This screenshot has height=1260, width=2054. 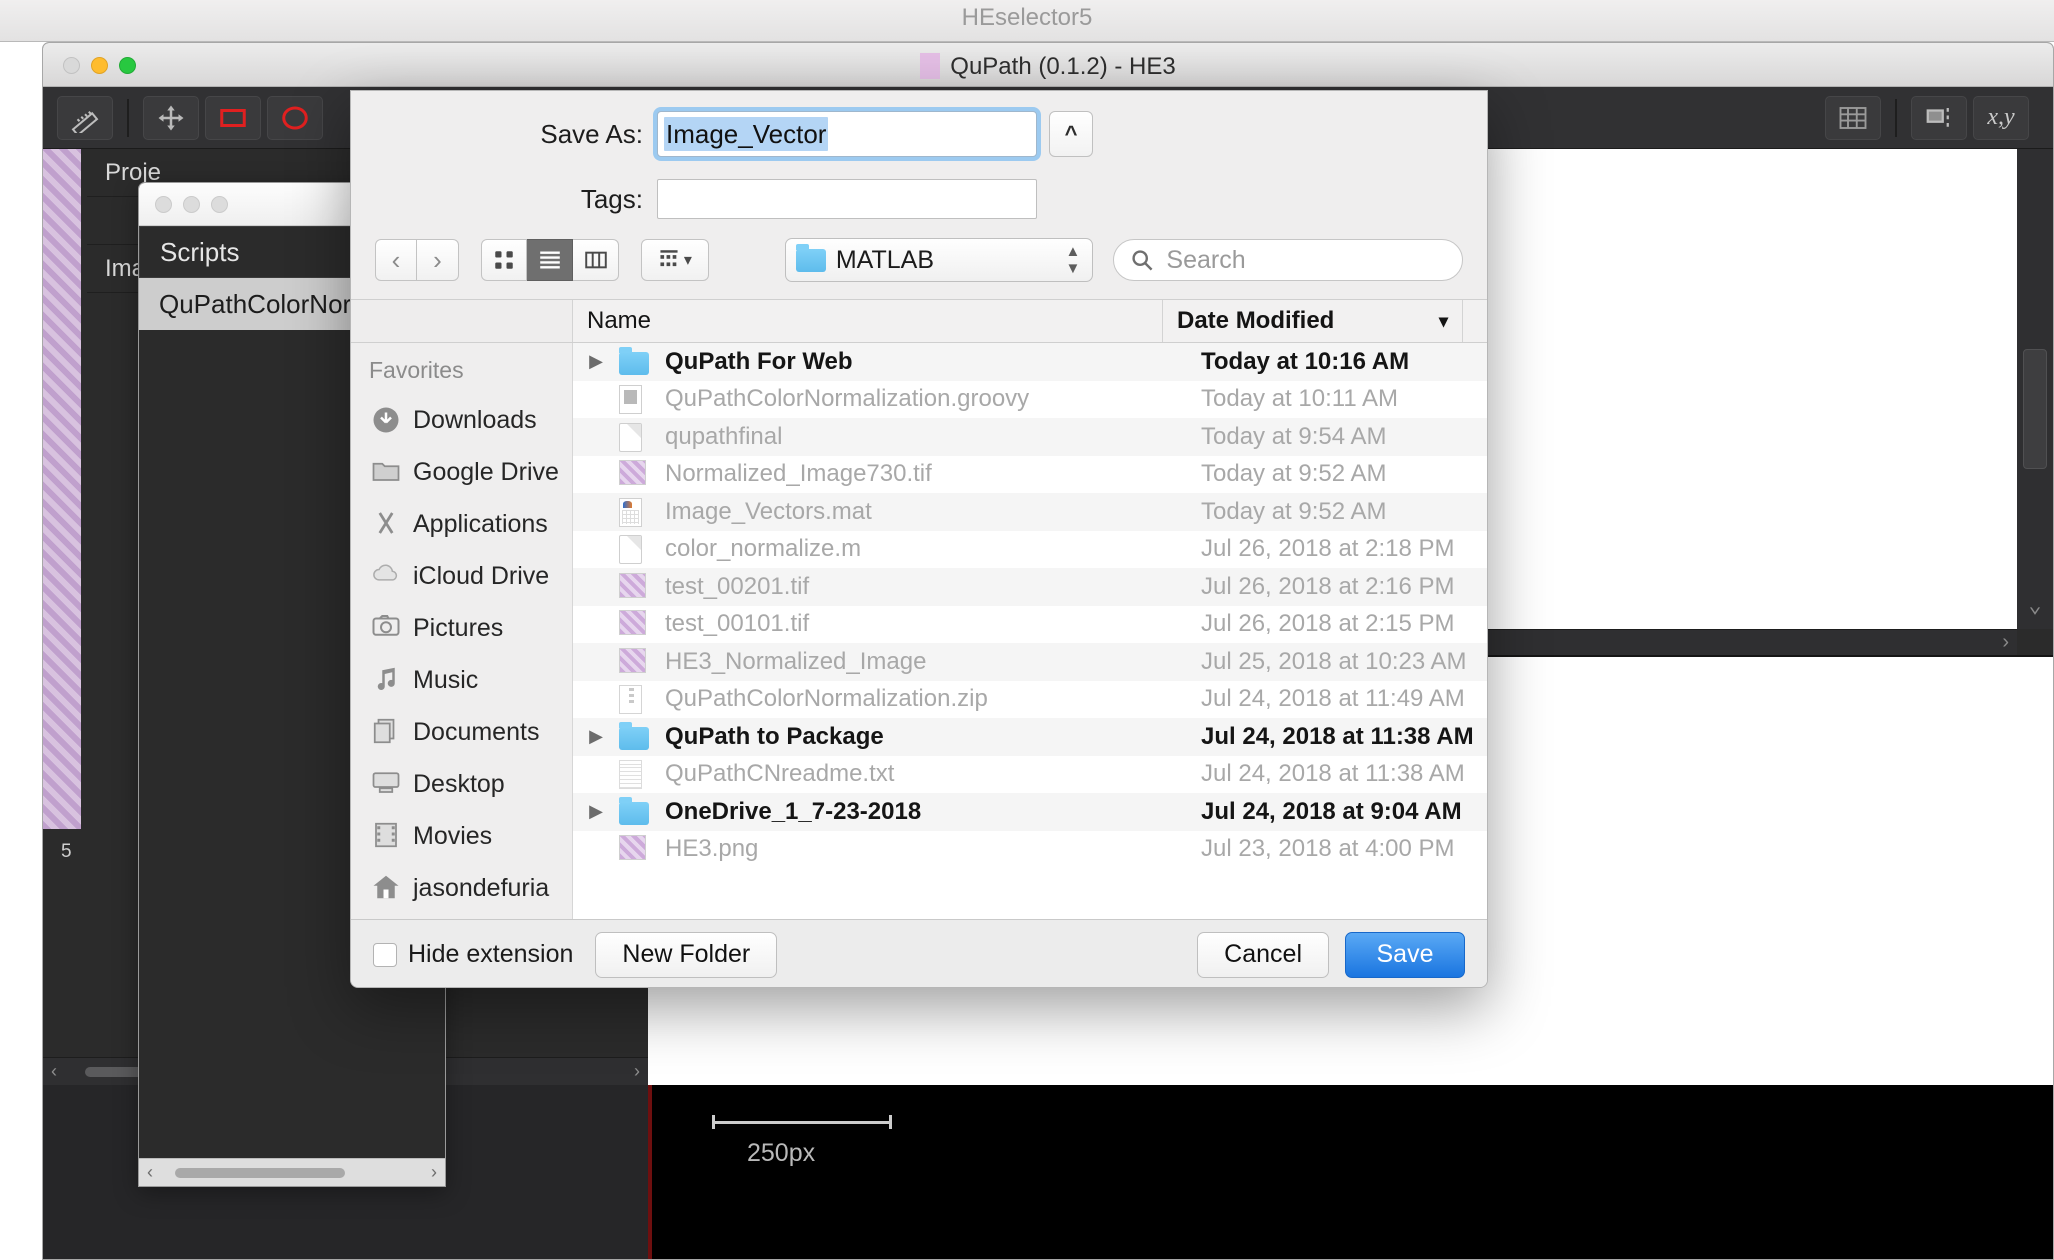 What do you see at coordinates (1263, 954) in the screenshot?
I see `cancel-button: Cancel` at bounding box center [1263, 954].